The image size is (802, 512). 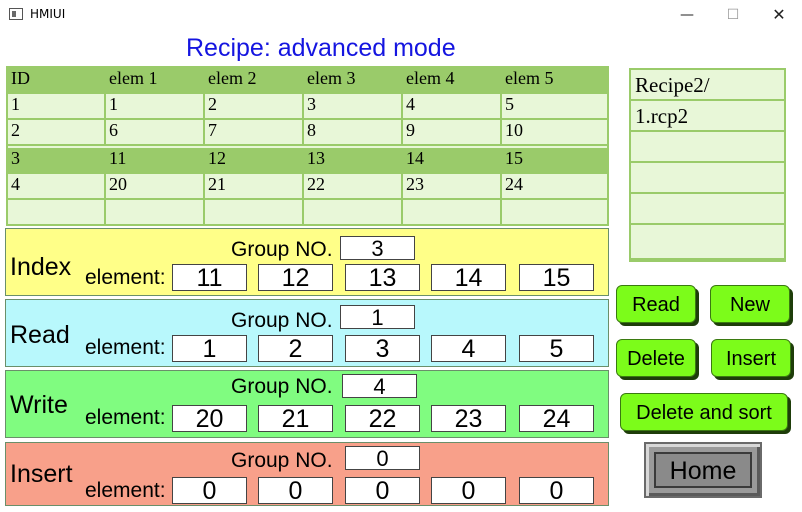 What do you see at coordinates (39, 405) in the screenshot?
I see `write-label: Write` at bounding box center [39, 405].